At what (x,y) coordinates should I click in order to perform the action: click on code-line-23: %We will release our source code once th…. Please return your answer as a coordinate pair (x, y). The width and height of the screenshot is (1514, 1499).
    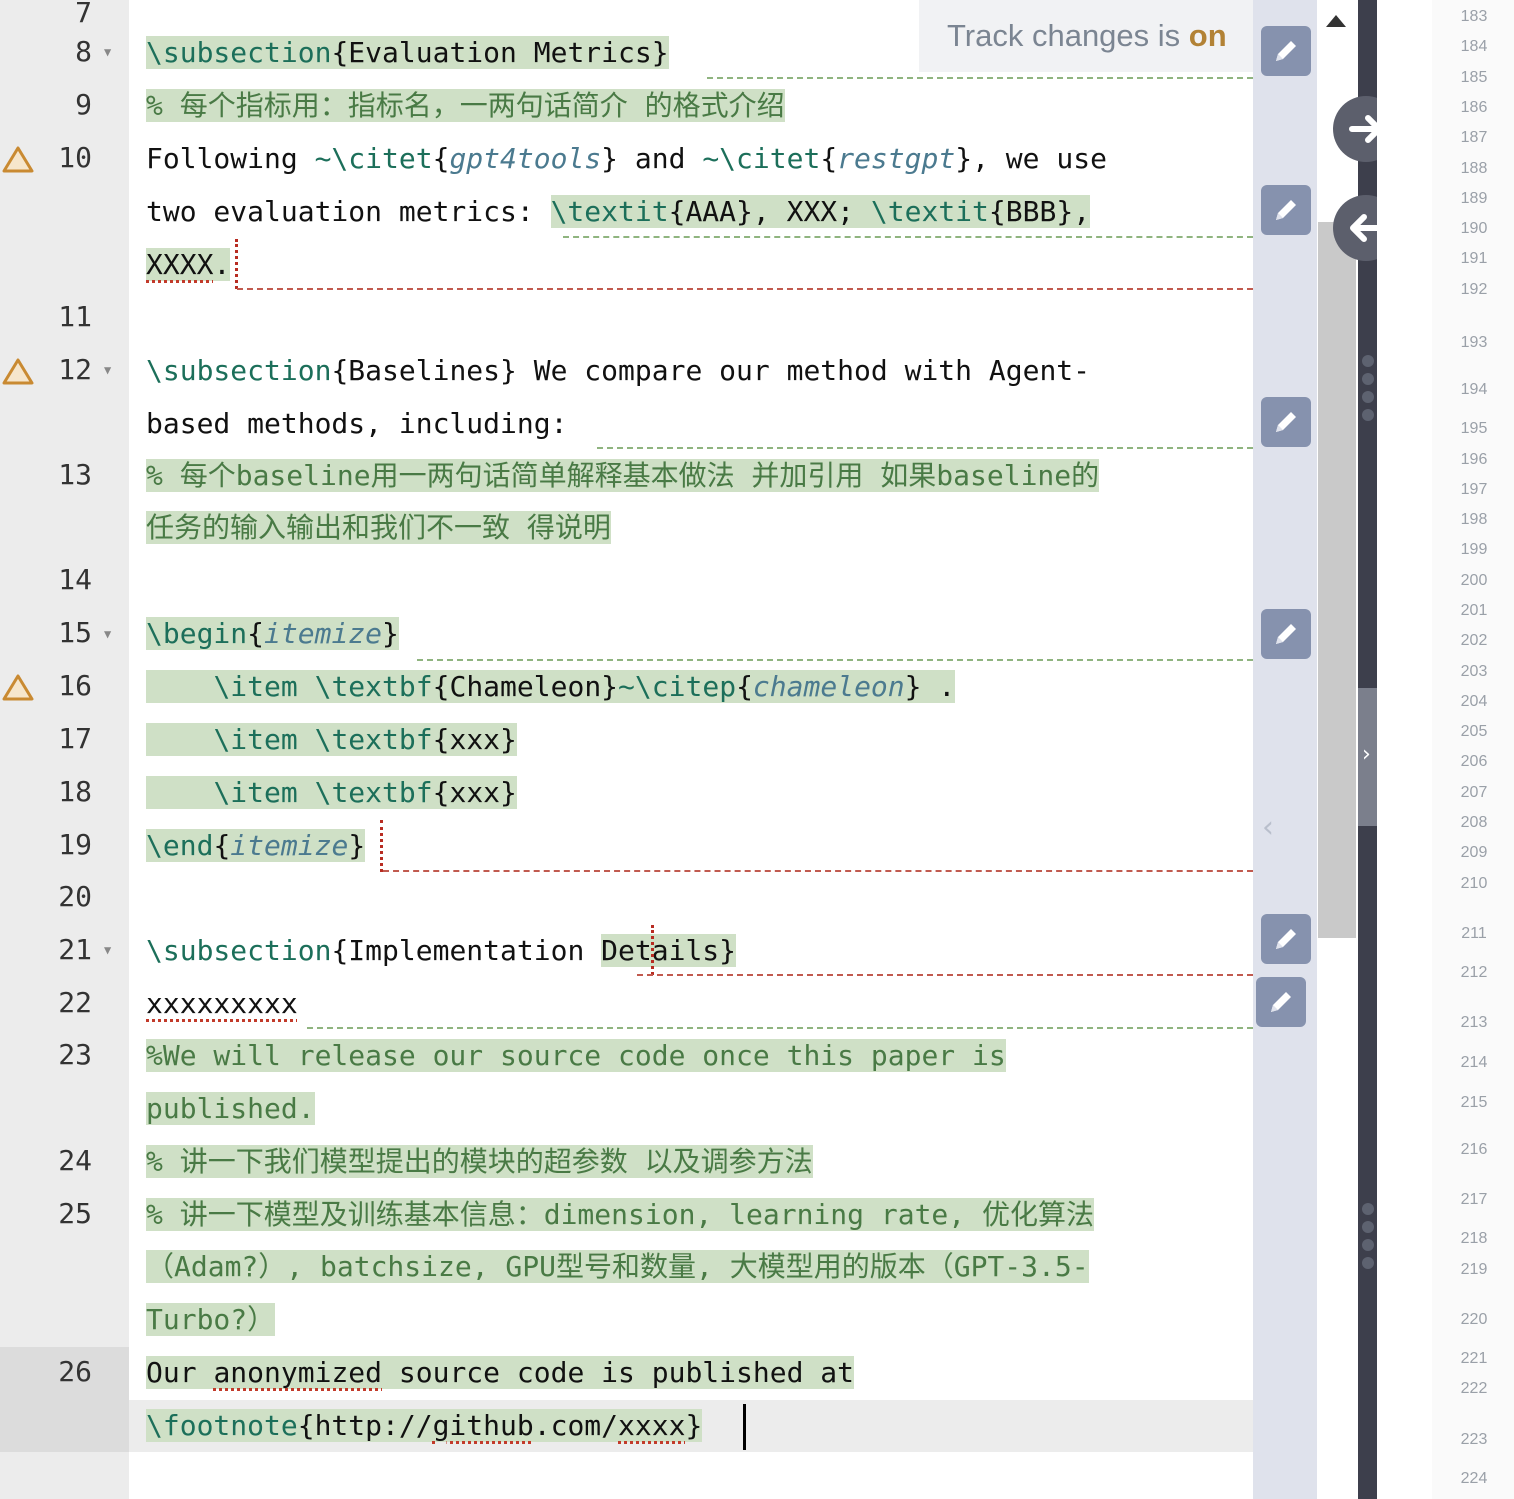
    Looking at the image, I should click on (576, 1056).